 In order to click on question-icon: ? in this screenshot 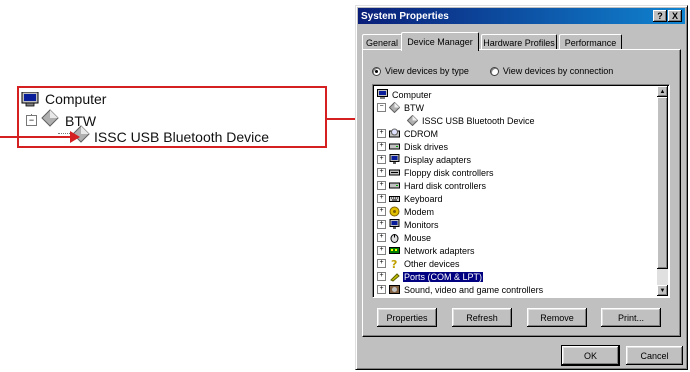, I will do `click(394, 264)`.